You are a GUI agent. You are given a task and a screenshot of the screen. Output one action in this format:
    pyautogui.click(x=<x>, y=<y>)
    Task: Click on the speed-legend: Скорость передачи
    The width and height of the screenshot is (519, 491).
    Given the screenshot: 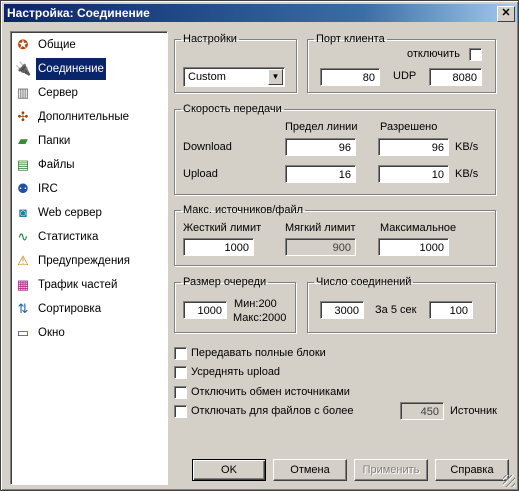 What is the action you would take?
    pyautogui.click(x=232, y=109)
    